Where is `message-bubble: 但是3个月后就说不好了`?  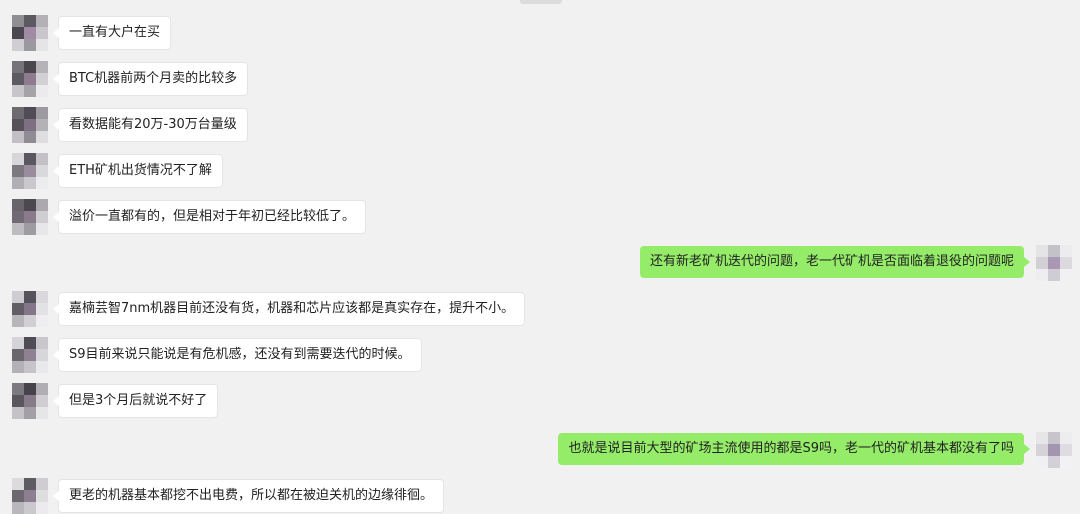 message-bubble: 但是3个月后就说不好了 is located at coordinates (135, 401).